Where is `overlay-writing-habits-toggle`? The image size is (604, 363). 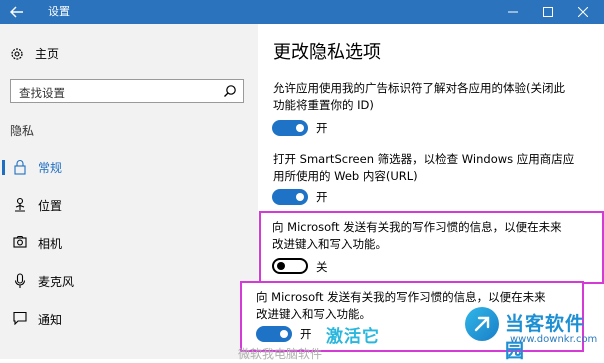 overlay-writing-habits-toggle is located at coordinates (274, 334).